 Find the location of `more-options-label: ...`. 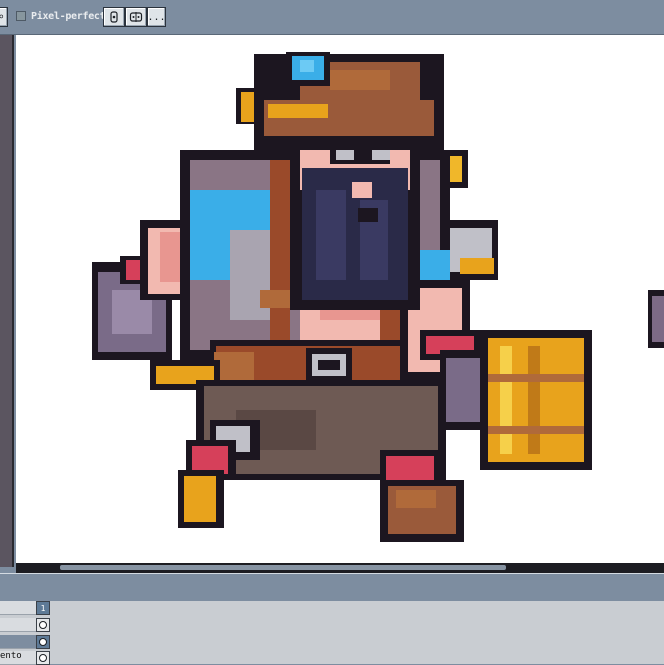

more-options-label: ... is located at coordinates (156, 17).